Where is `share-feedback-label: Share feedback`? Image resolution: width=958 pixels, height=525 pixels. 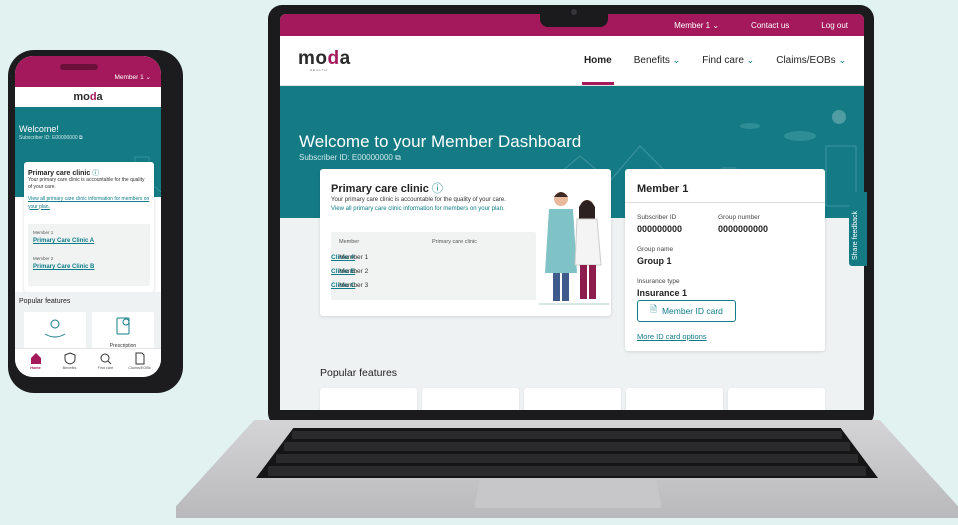
share-feedback-label: Share feedback is located at coordinates (855, 235).